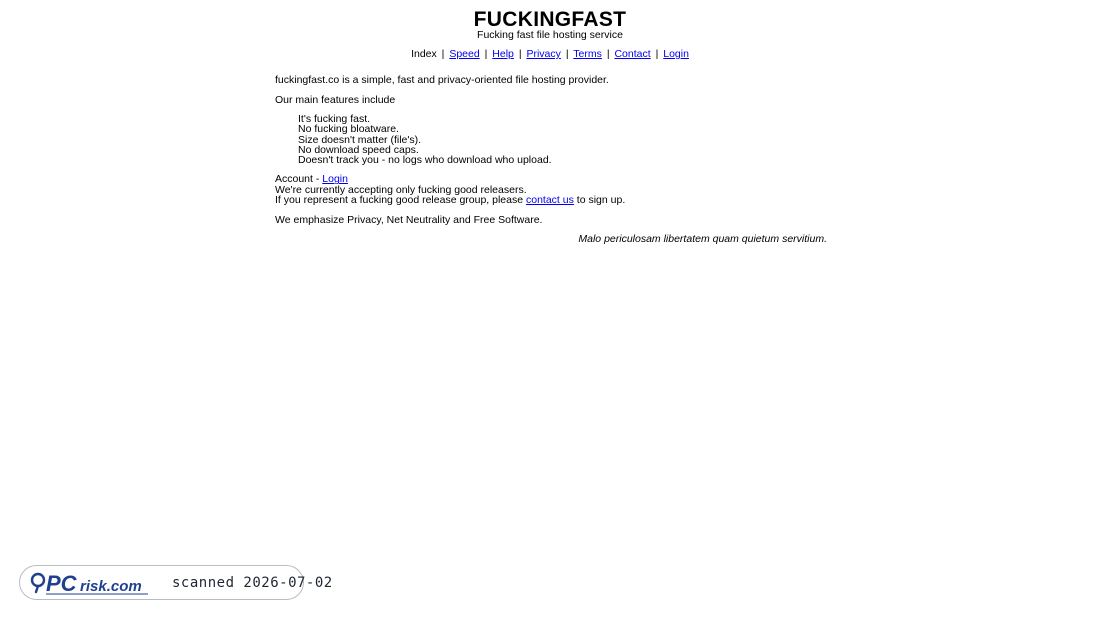  I want to click on nav-index: Index, so click(424, 54).